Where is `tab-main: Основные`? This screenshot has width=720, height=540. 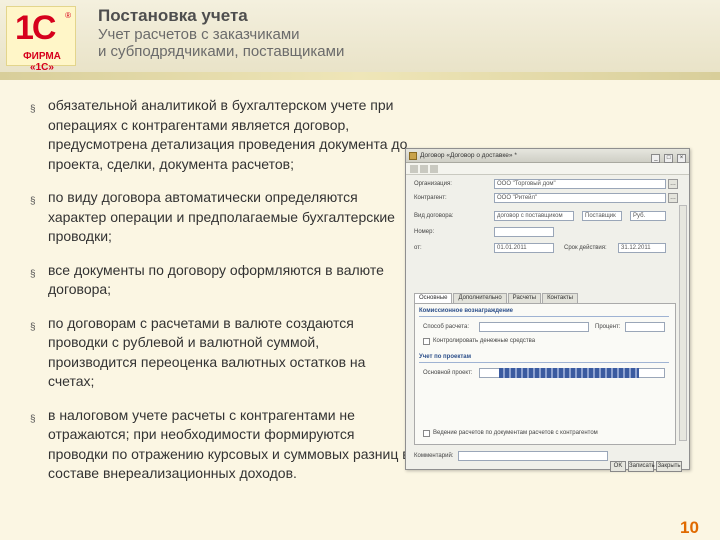 tab-main: Основные is located at coordinates (433, 298).